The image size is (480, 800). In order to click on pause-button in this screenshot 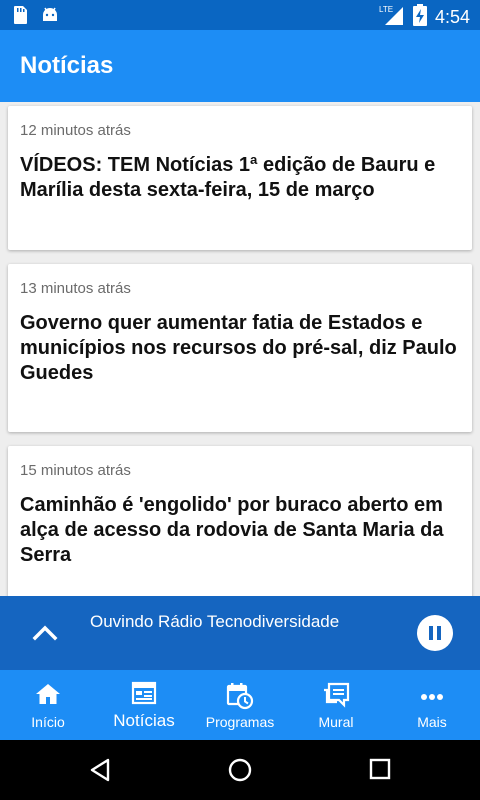, I will do `click(435, 633)`.